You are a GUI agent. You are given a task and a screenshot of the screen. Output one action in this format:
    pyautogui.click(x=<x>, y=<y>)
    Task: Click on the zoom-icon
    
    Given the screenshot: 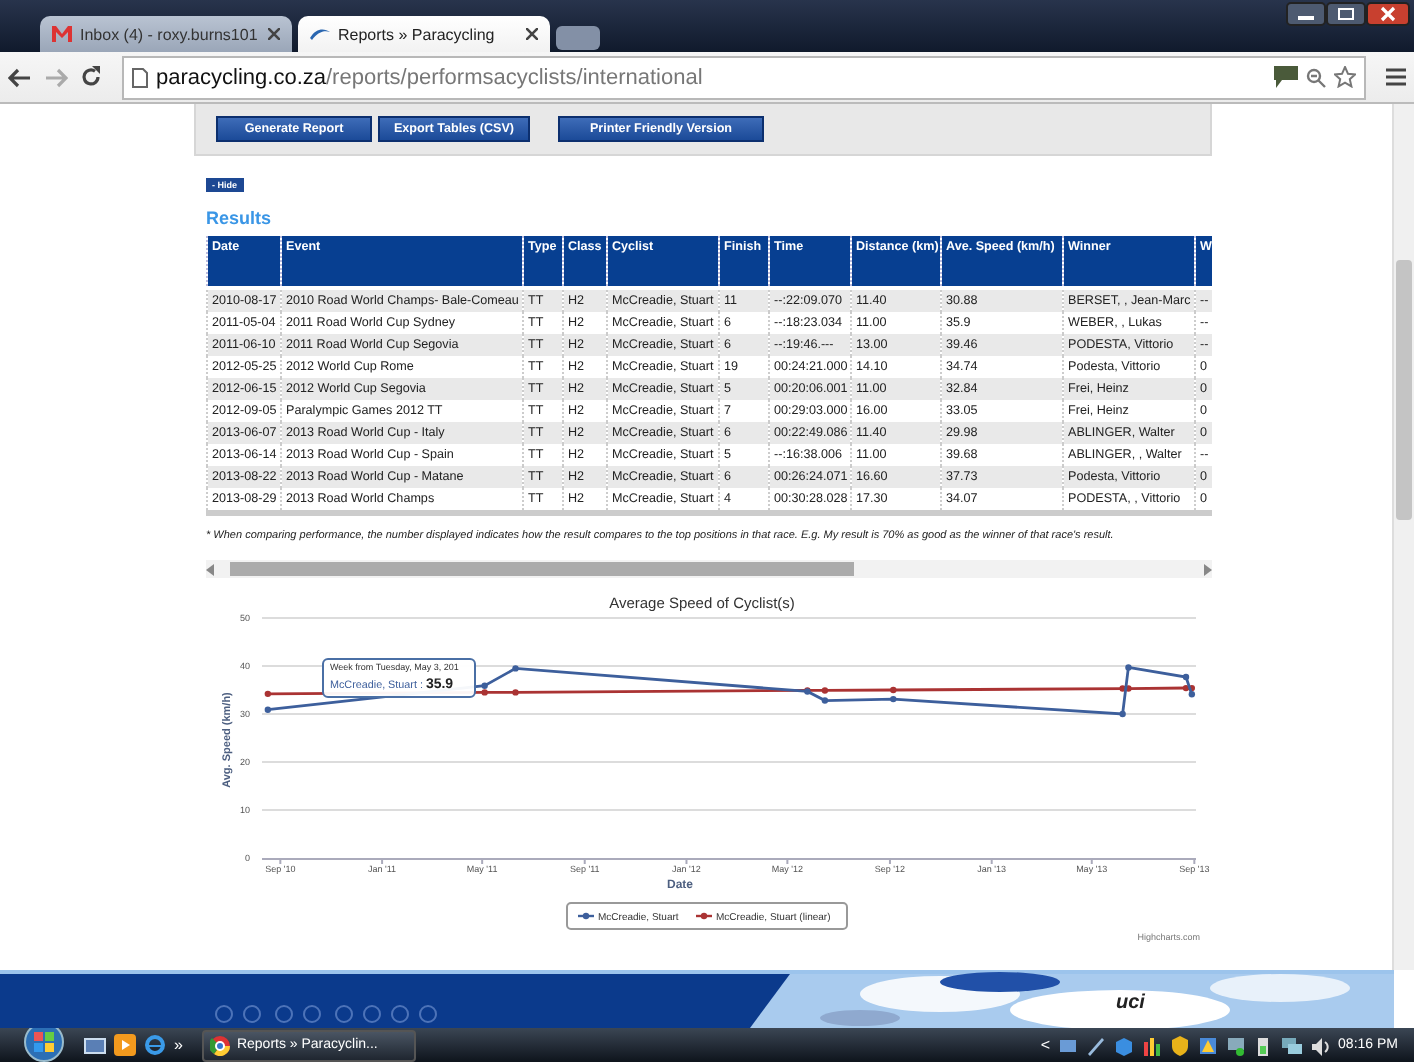 What is the action you would take?
    pyautogui.click(x=1316, y=77)
    